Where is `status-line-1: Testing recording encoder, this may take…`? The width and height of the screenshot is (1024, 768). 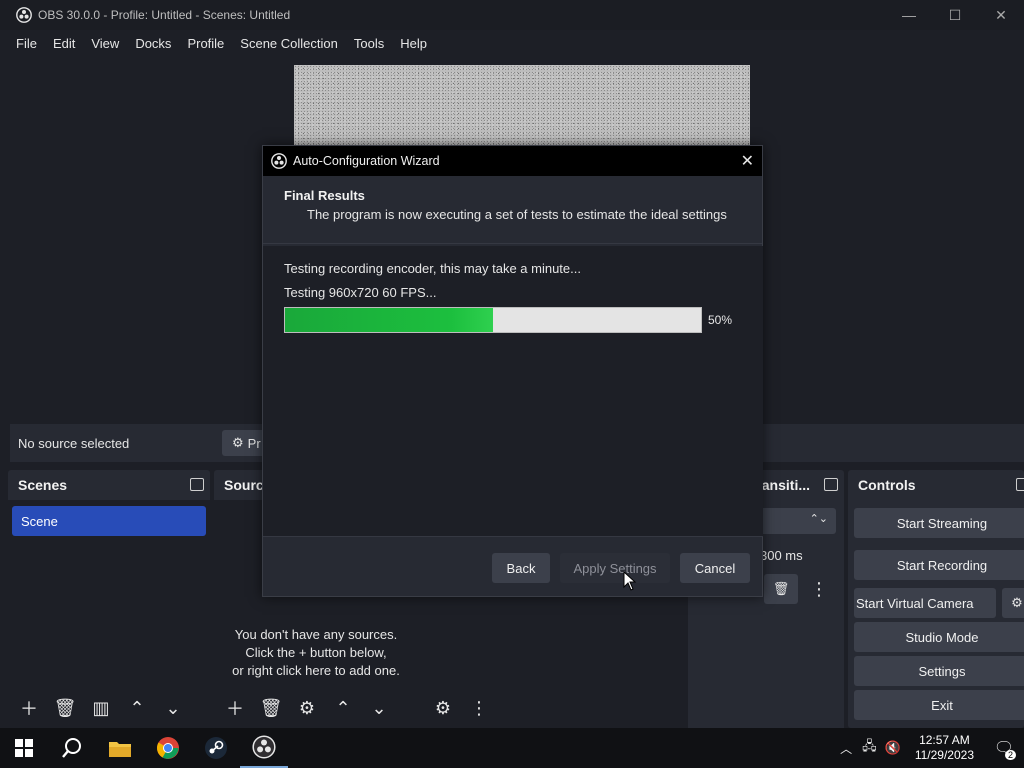
status-line-1: Testing recording encoder, this may take… is located at coordinates (432, 268).